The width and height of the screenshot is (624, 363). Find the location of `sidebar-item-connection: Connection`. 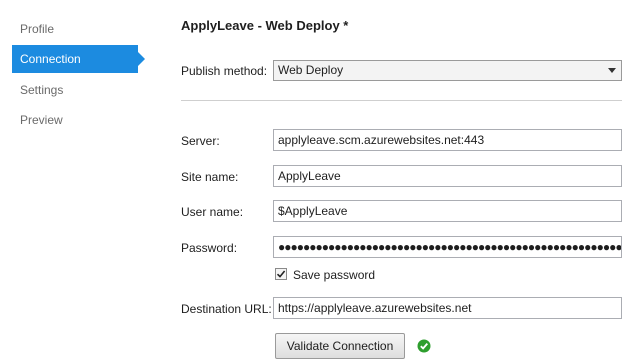

sidebar-item-connection: Connection is located at coordinates (78, 59).